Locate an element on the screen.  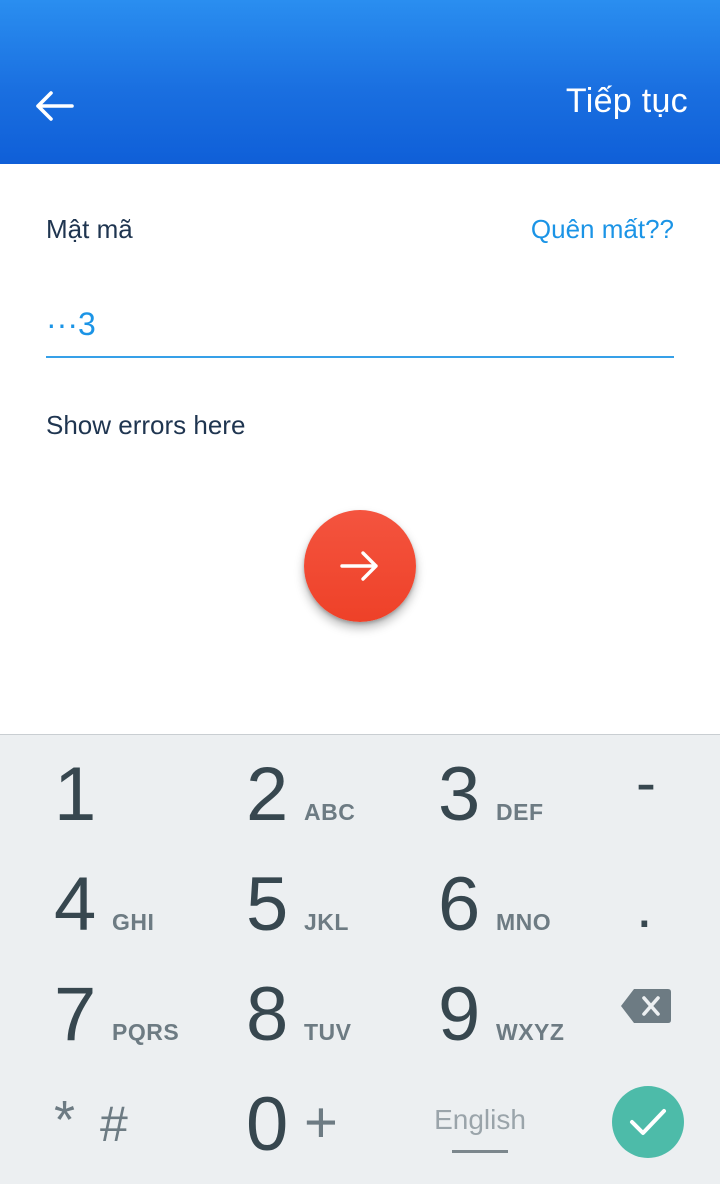
key-0: 0 + is located at coordinates (336, 1135).